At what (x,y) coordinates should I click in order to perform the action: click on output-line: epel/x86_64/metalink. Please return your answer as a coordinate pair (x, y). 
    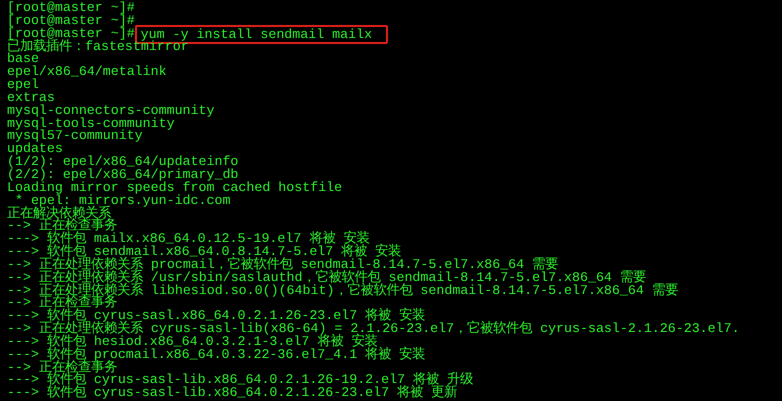
    Looking at the image, I should click on (87, 73).